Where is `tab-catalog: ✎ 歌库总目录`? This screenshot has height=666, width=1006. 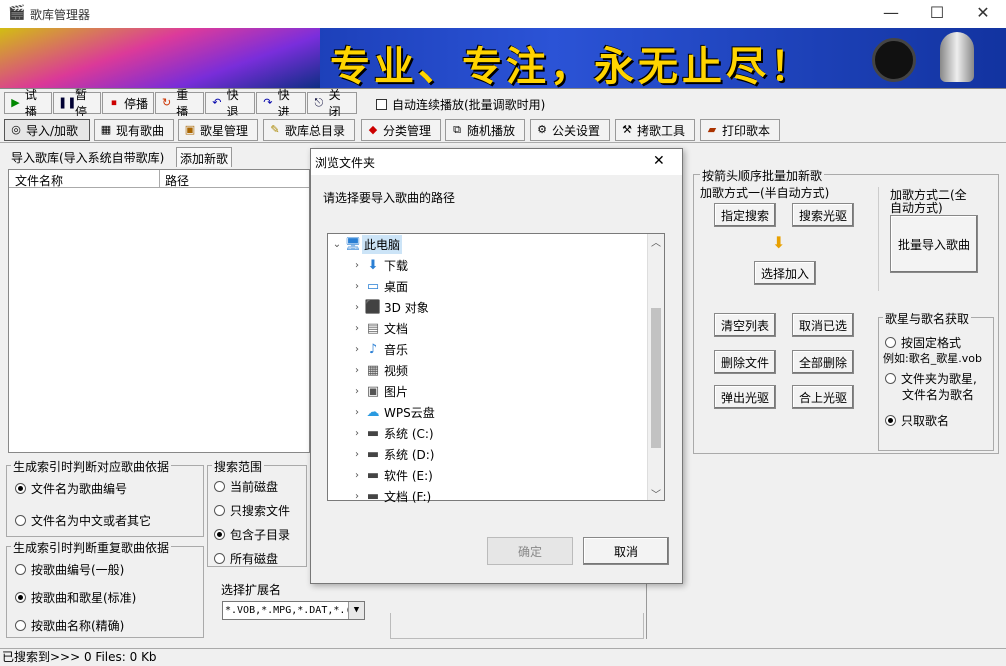 tab-catalog: ✎ 歌库总目录 is located at coordinates (309, 130).